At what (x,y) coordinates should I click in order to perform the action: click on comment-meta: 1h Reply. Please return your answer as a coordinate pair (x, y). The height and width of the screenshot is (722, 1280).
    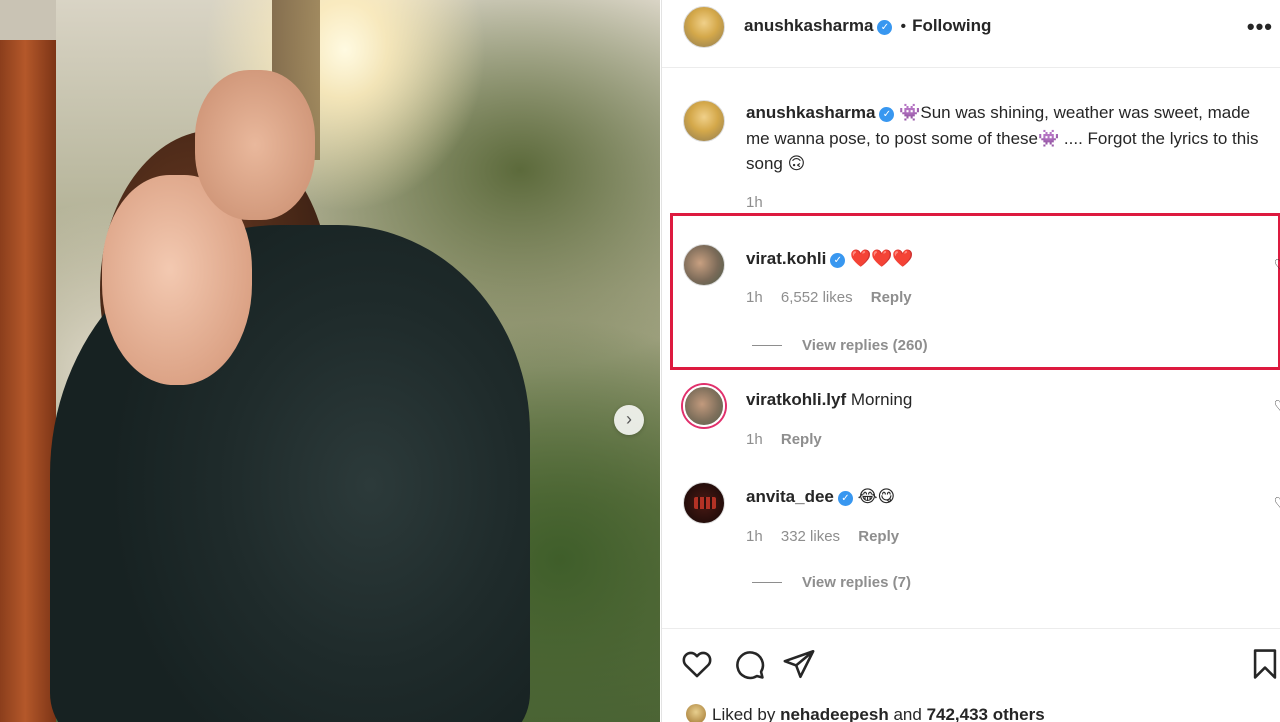
    Looking at the image, I should click on (791, 439).